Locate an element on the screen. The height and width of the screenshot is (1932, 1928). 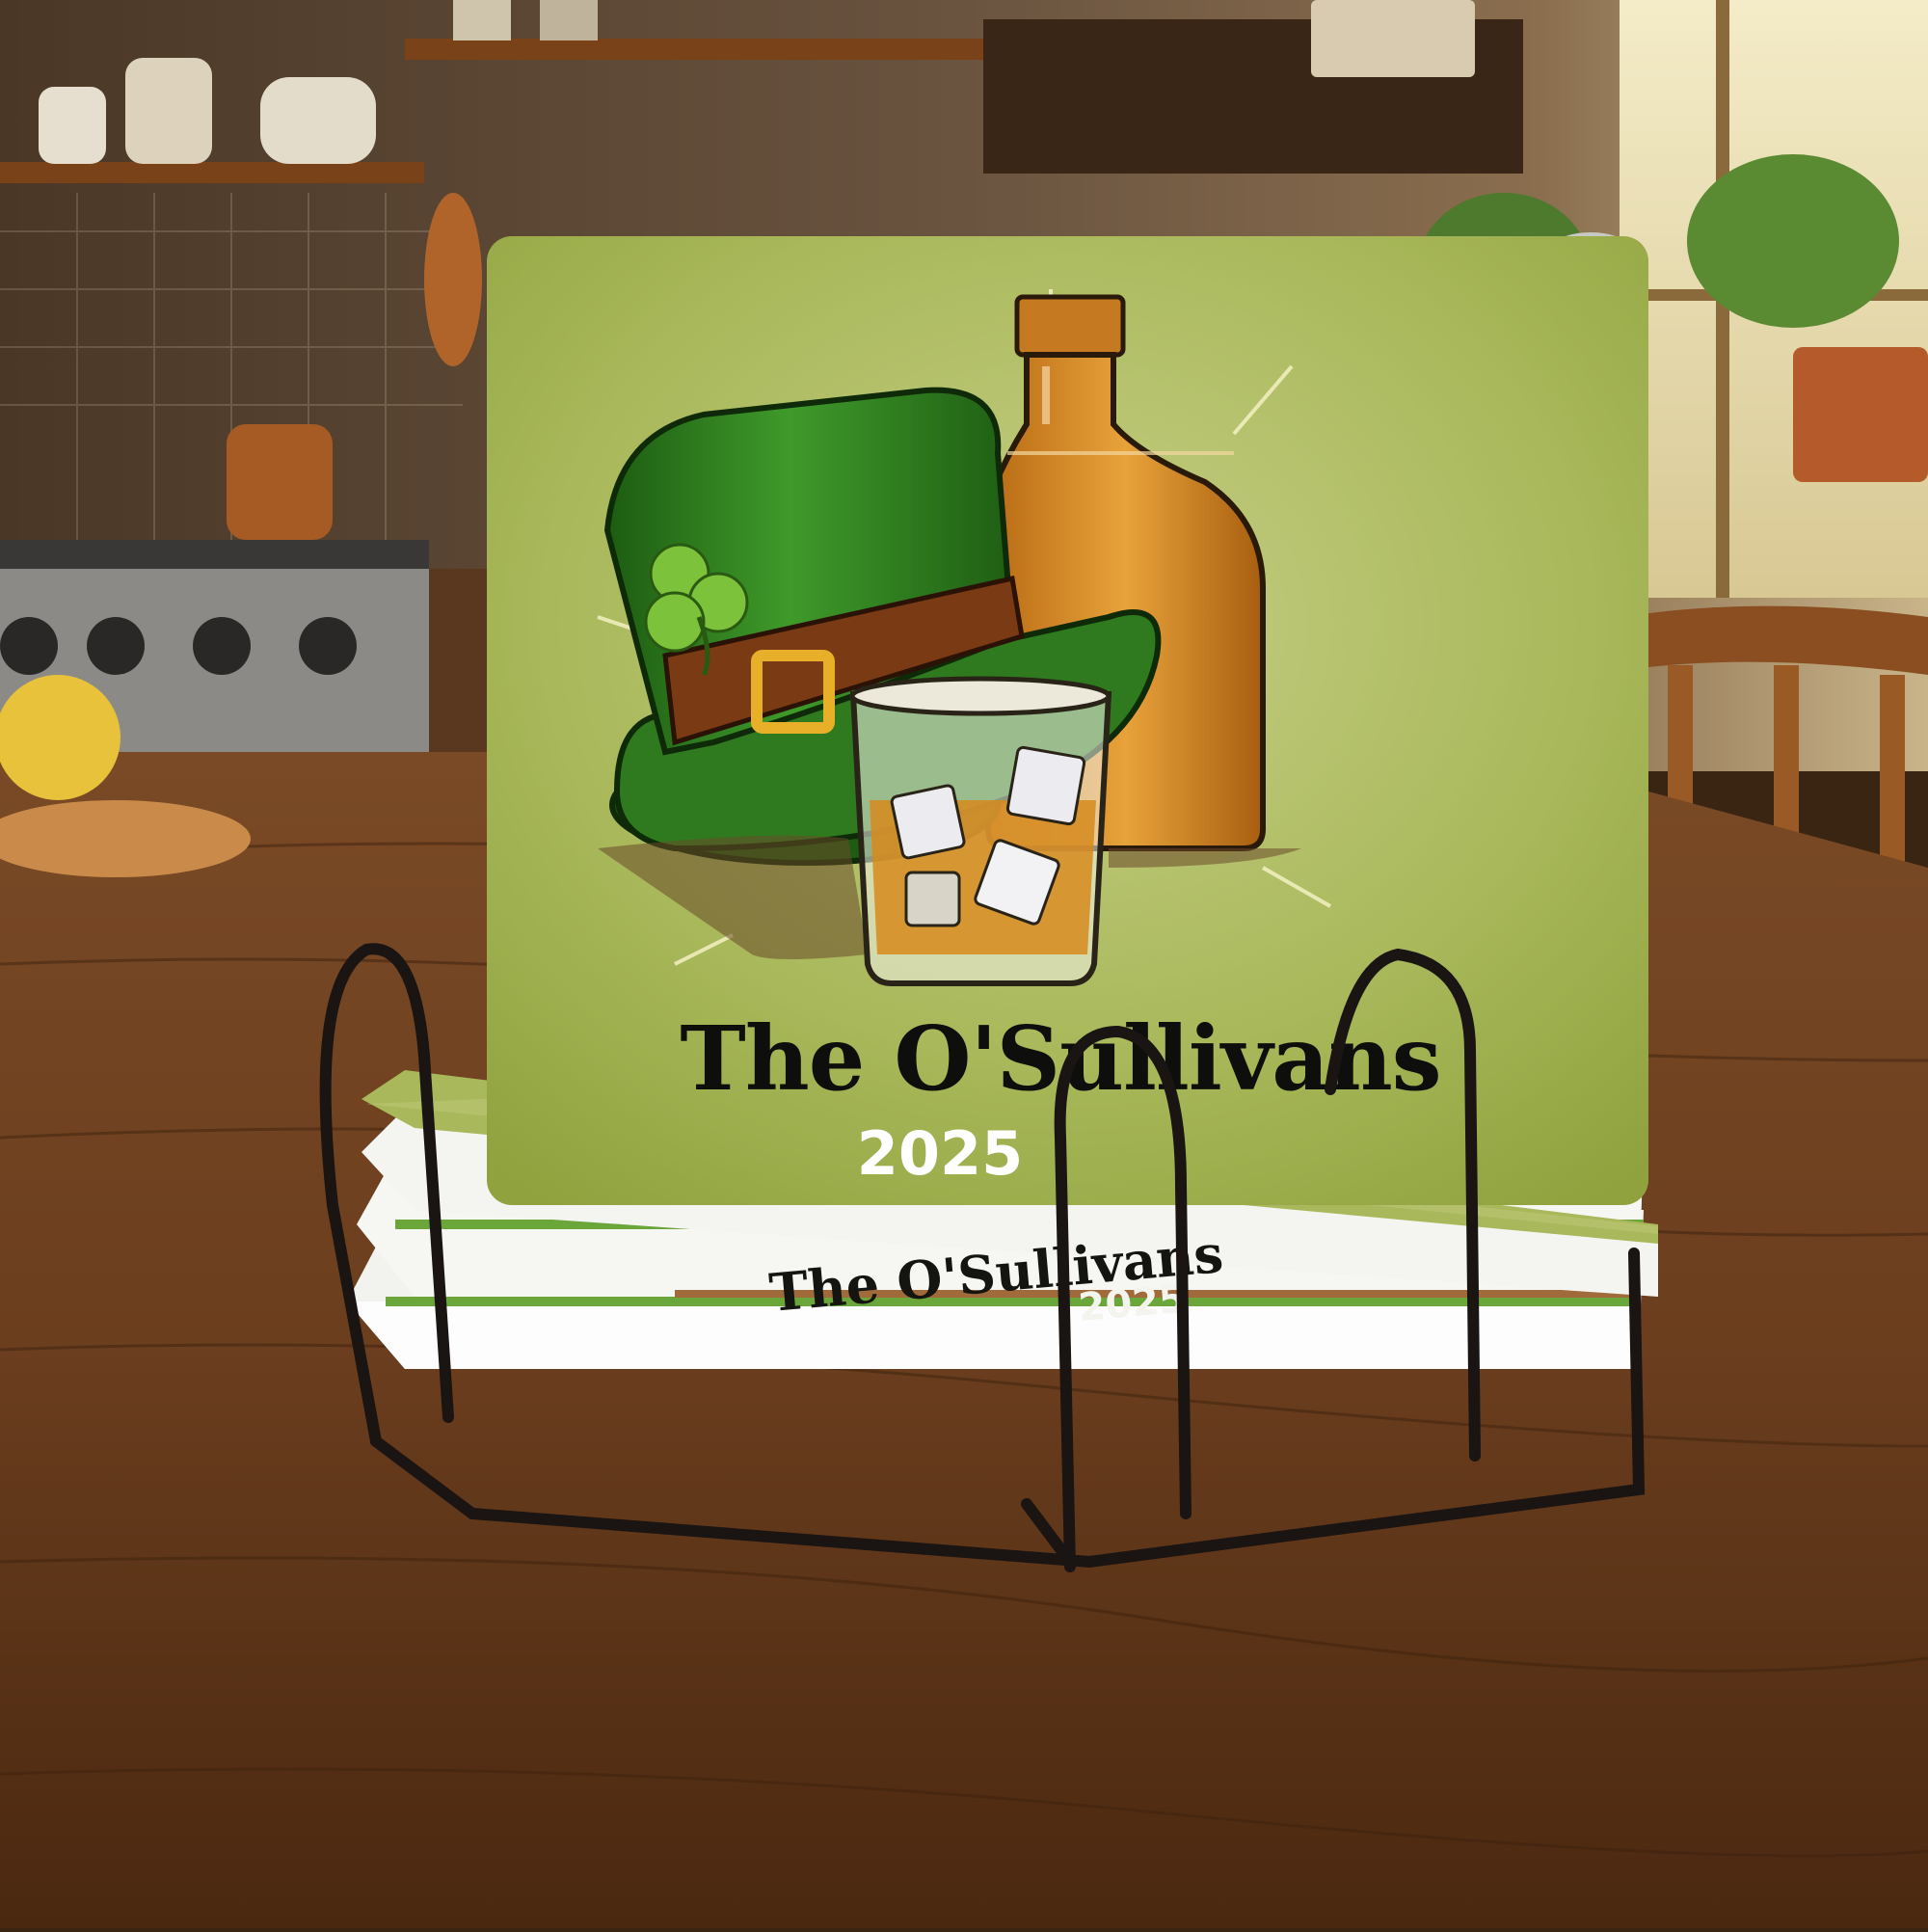
shelf-top is located at coordinates (694, 49).